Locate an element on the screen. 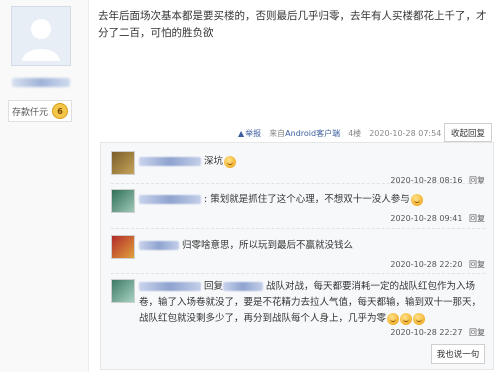 This screenshot has height=372, width=500. floor-number: 4楼 is located at coordinates (355, 133).